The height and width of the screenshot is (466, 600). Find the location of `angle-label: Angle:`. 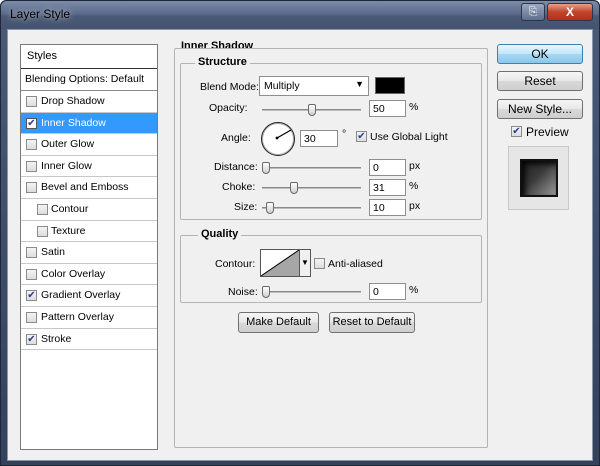

angle-label: Angle: is located at coordinates (236, 138).